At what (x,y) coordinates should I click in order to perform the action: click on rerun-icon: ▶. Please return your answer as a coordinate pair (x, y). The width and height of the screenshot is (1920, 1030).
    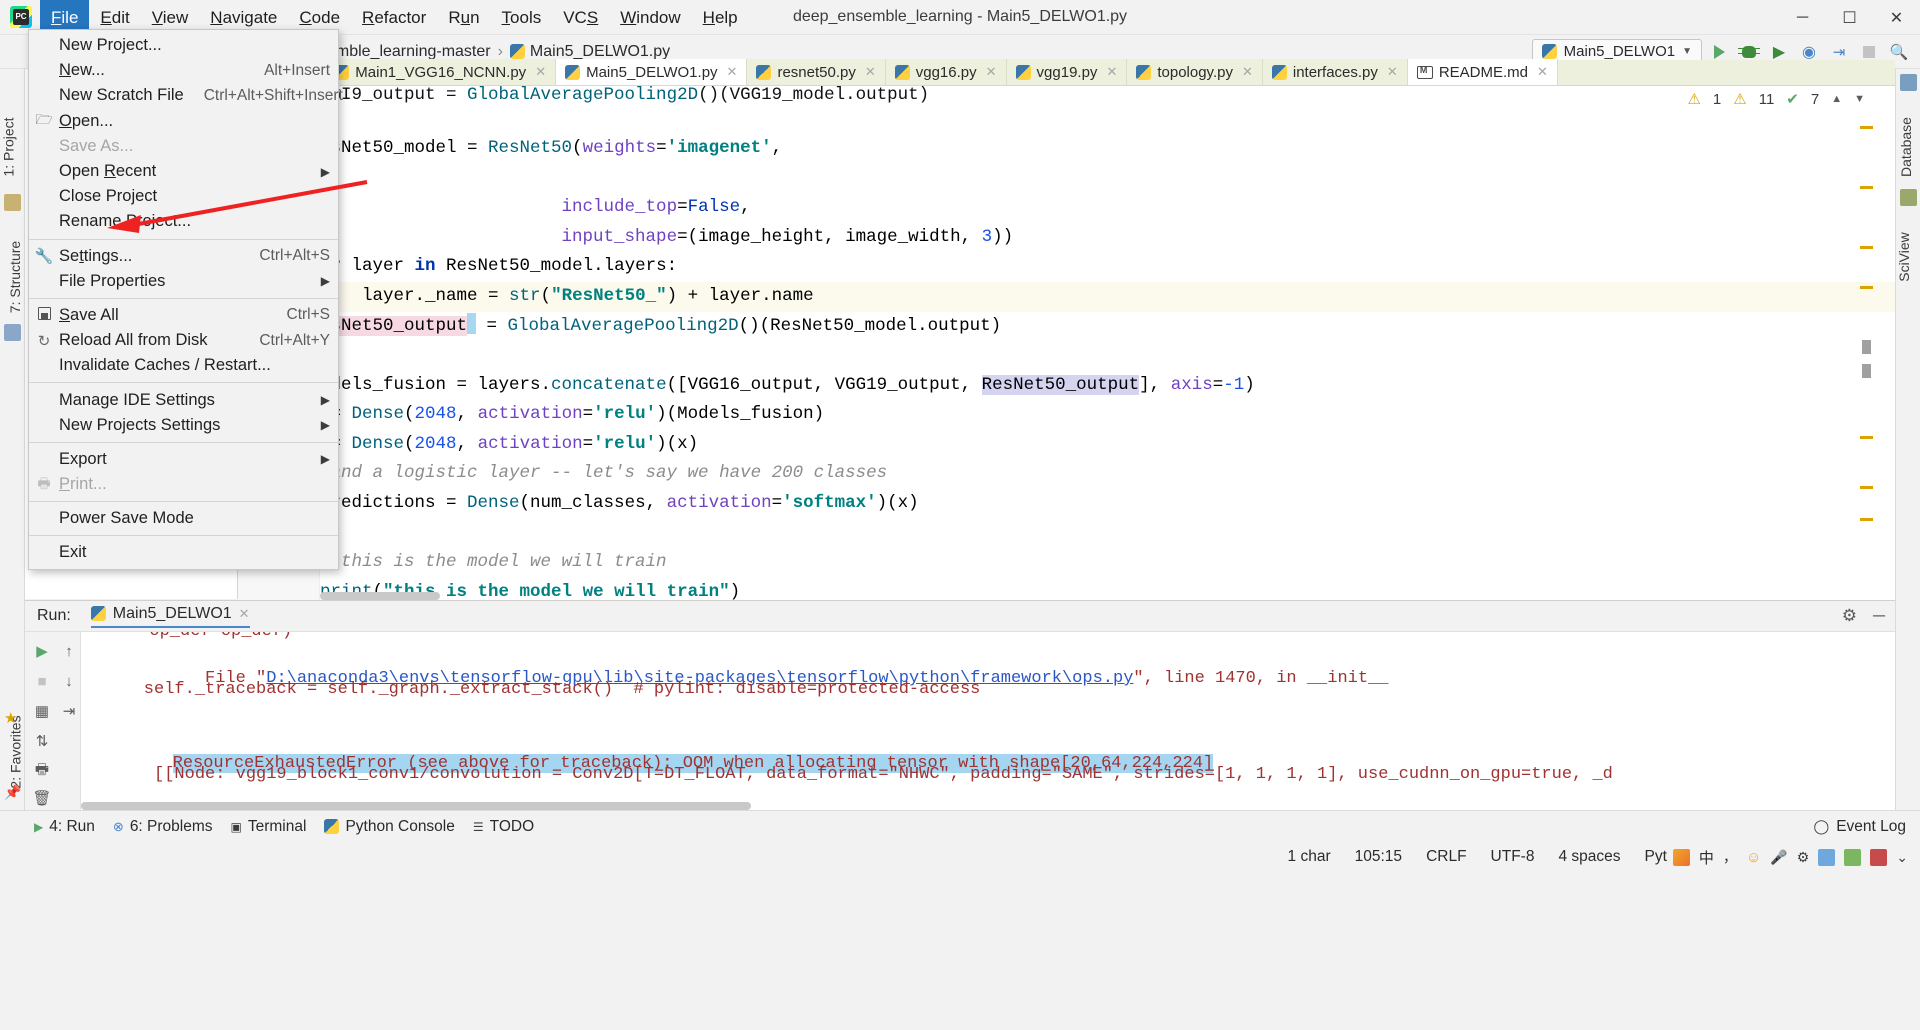
    Looking at the image, I should click on (42, 651).